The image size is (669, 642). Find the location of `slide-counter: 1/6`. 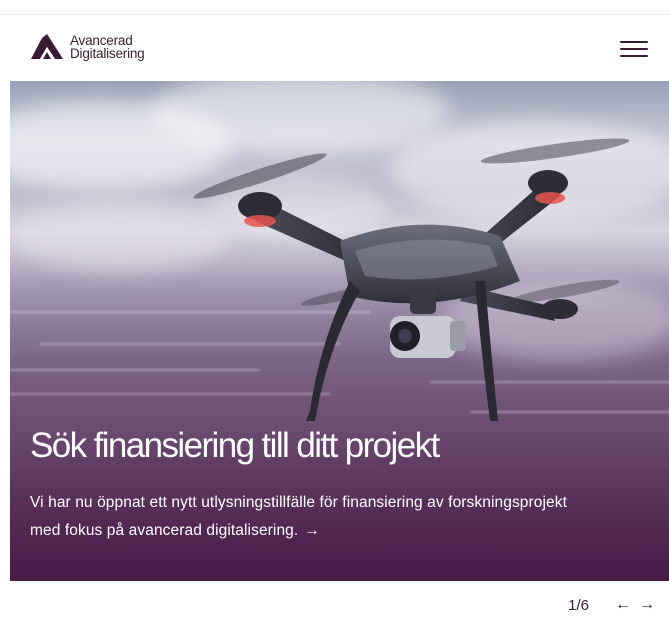

slide-counter: 1/6 is located at coordinates (578, 605).